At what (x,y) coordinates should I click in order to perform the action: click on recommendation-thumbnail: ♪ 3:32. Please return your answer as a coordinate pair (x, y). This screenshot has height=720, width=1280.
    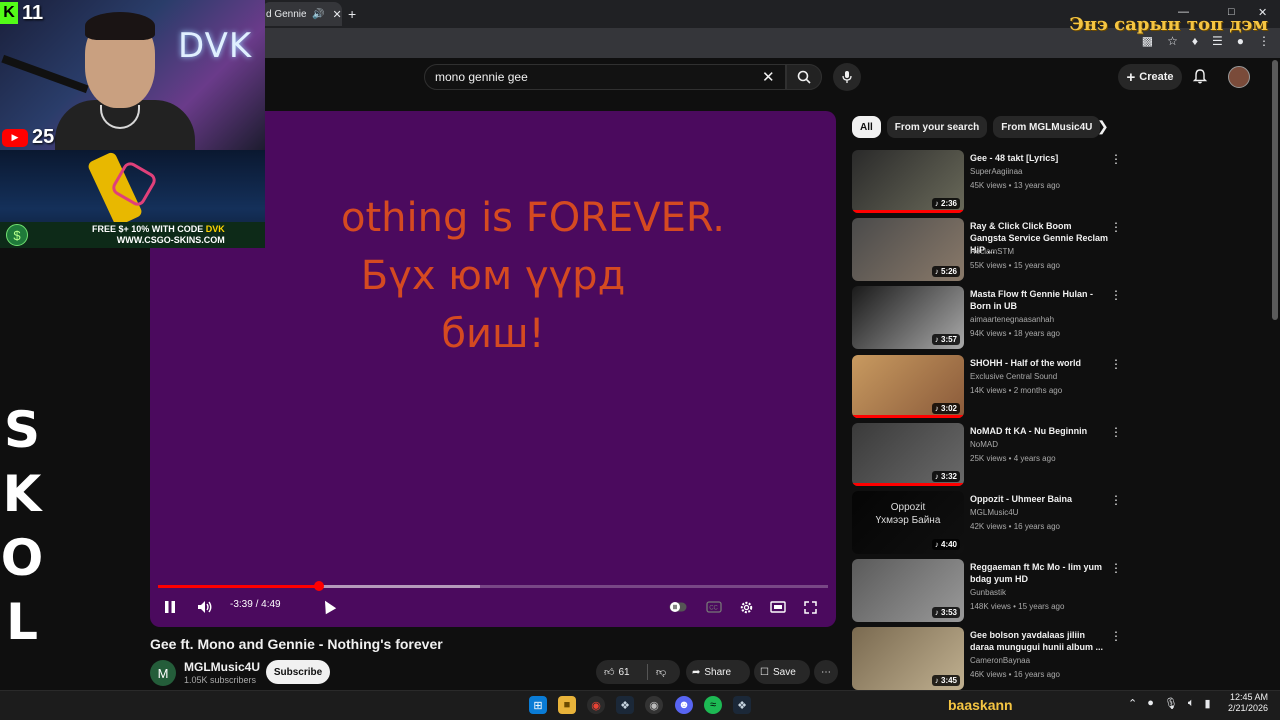
    Looking at the image, I should click on (908, 454).